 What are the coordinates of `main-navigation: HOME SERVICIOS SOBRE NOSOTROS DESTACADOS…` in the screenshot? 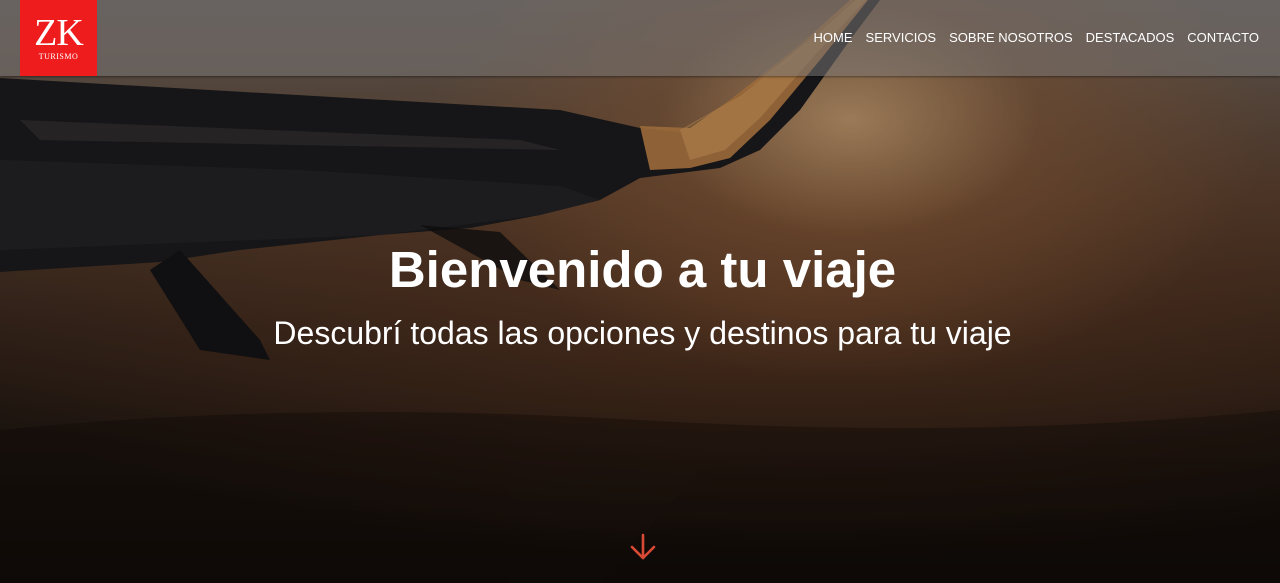 It's located at (1030, 38).